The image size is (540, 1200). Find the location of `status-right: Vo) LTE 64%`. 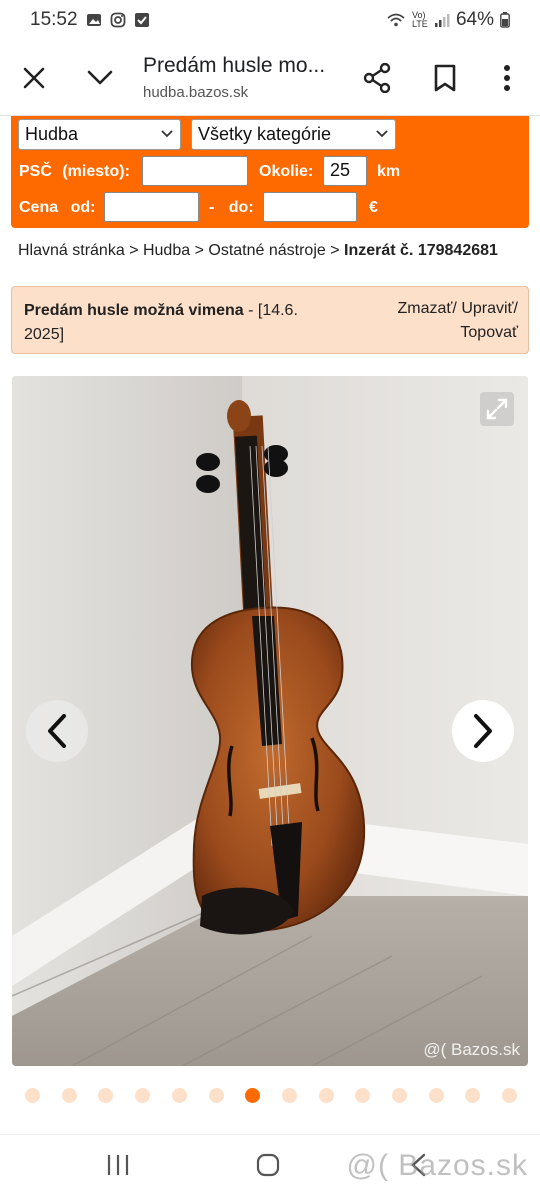

status-right: Vo) LTE 64% is located at coordinates (448, 20).